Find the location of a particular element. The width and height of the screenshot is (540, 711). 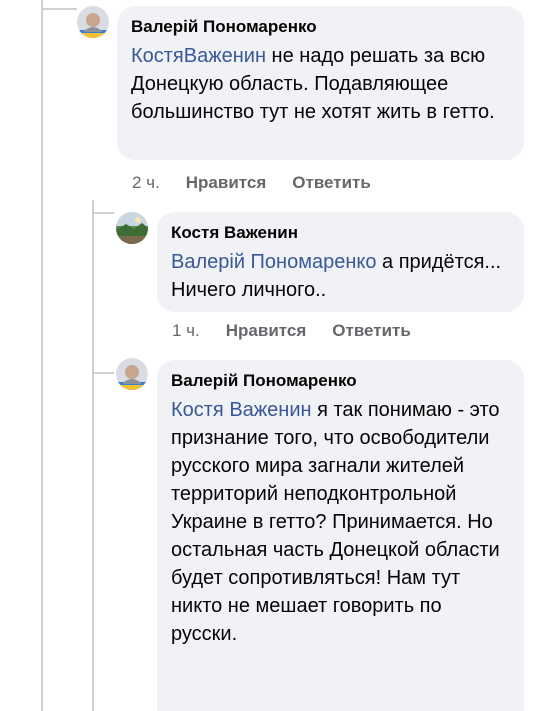

thread-line-inner is located at coordinates (93, 455).